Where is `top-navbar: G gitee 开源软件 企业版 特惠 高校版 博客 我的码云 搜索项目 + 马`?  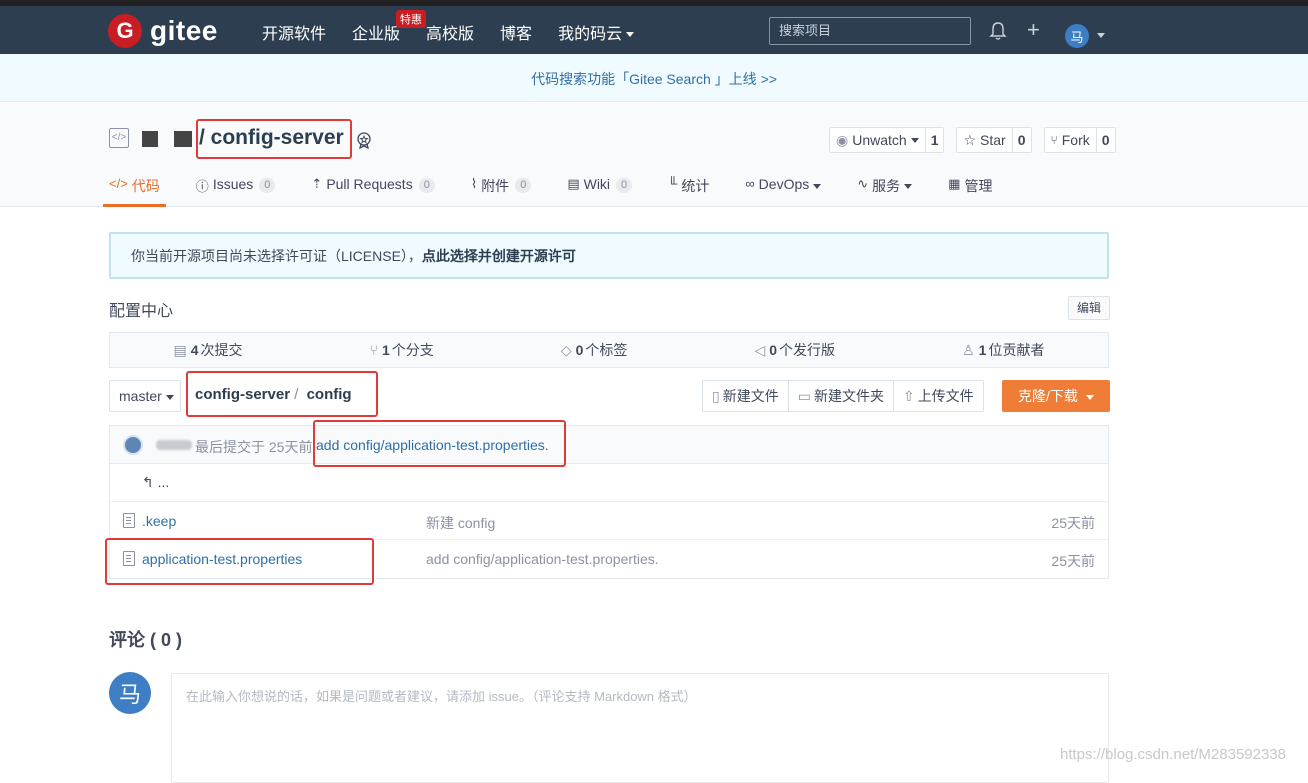
top-navbar: G gitee 开源软件 企业版 特惠 高校版 博客 我的码云 搜索项目 + 马 is located at coordinates (654, 27).